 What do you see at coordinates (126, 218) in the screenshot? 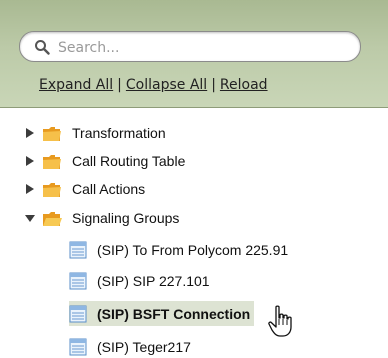
I see `tree-item-label: Signaling Groups` at bounding box center [126, 218].